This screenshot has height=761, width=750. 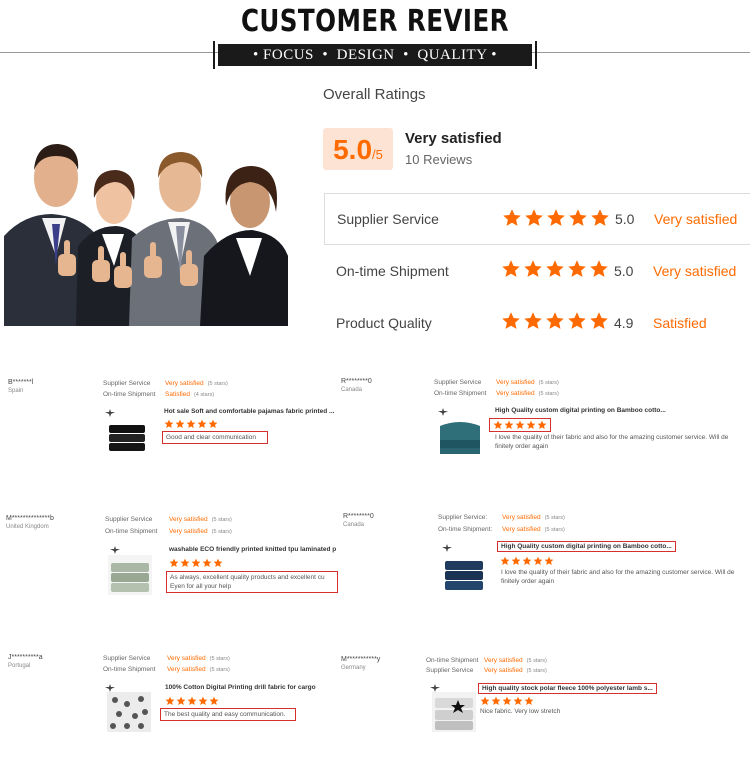 I want to click on review-rating-label: Supplier Service:, so click(x=463, y=517).